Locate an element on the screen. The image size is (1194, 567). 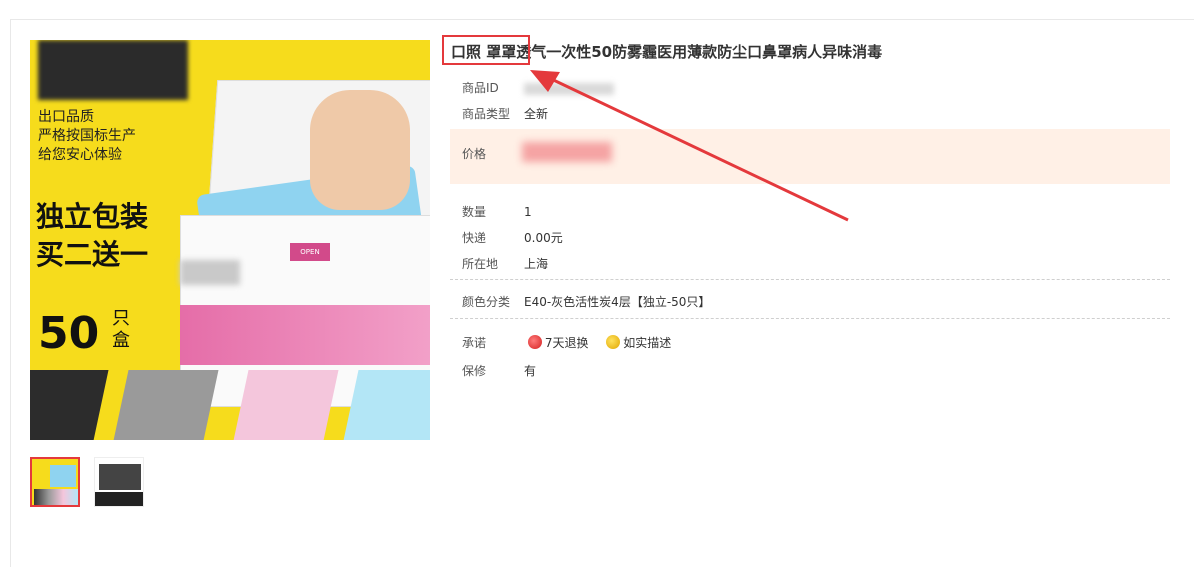
warranty-row: 保修 有 is located at coordinates (499, 370).